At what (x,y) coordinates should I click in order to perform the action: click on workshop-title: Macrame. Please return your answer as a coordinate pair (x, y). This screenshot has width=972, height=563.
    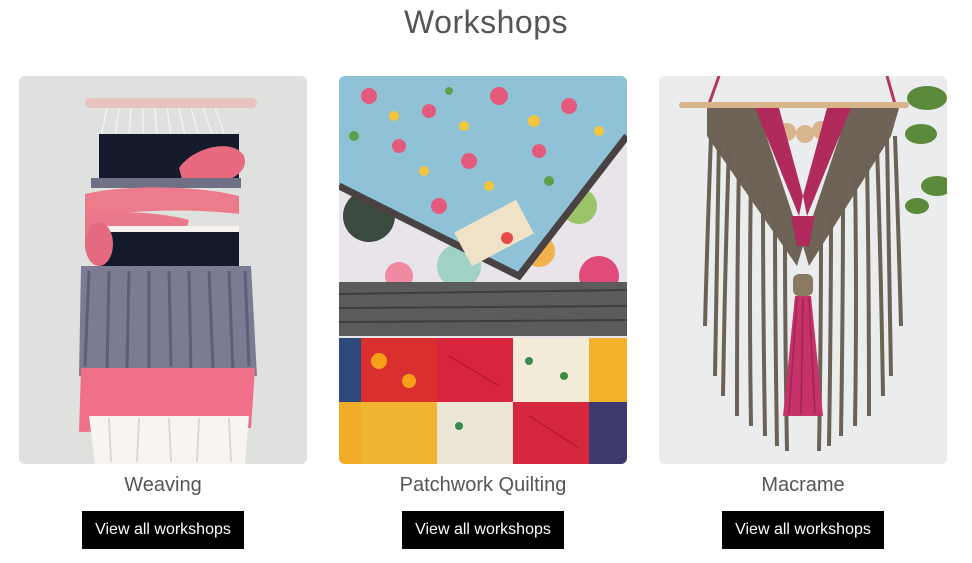
    Looking at the image, I should click on (803, 485).